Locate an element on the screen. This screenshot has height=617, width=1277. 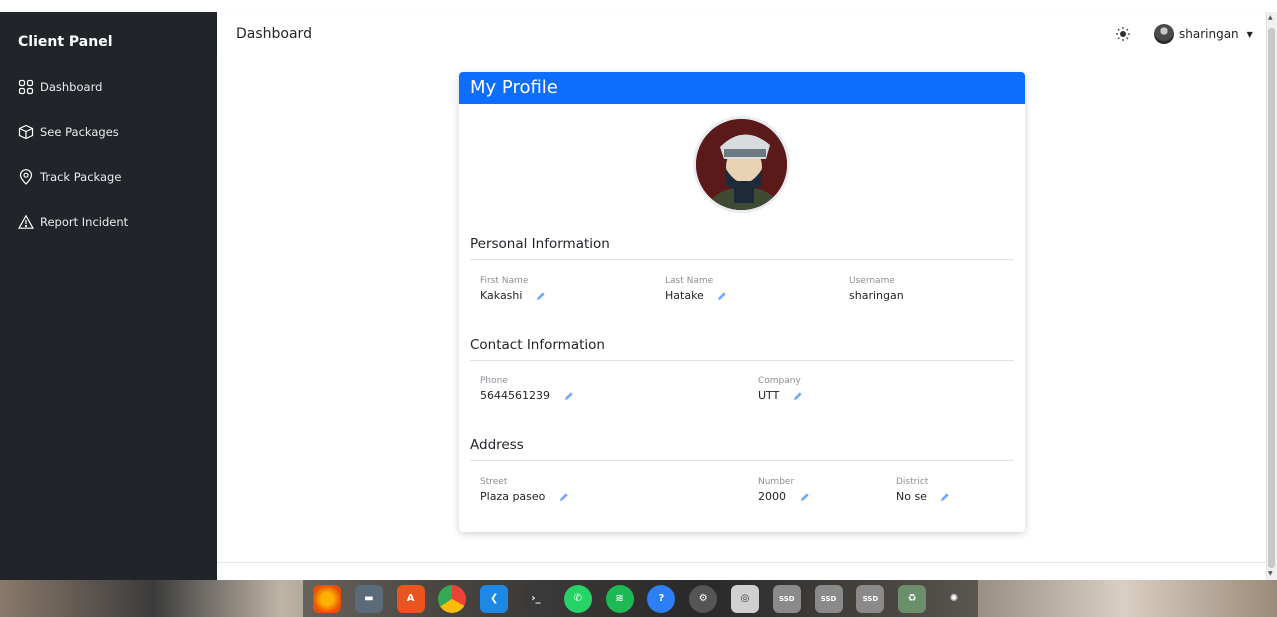
box-icon is located at coordinates (26, 132).